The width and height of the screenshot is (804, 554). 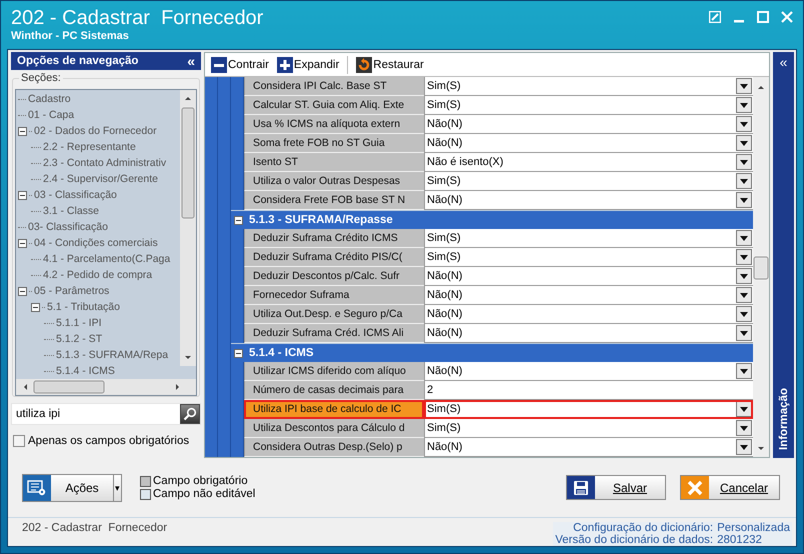 I want to click on value-field: Não é isento(X), so click(x=588, y=162).